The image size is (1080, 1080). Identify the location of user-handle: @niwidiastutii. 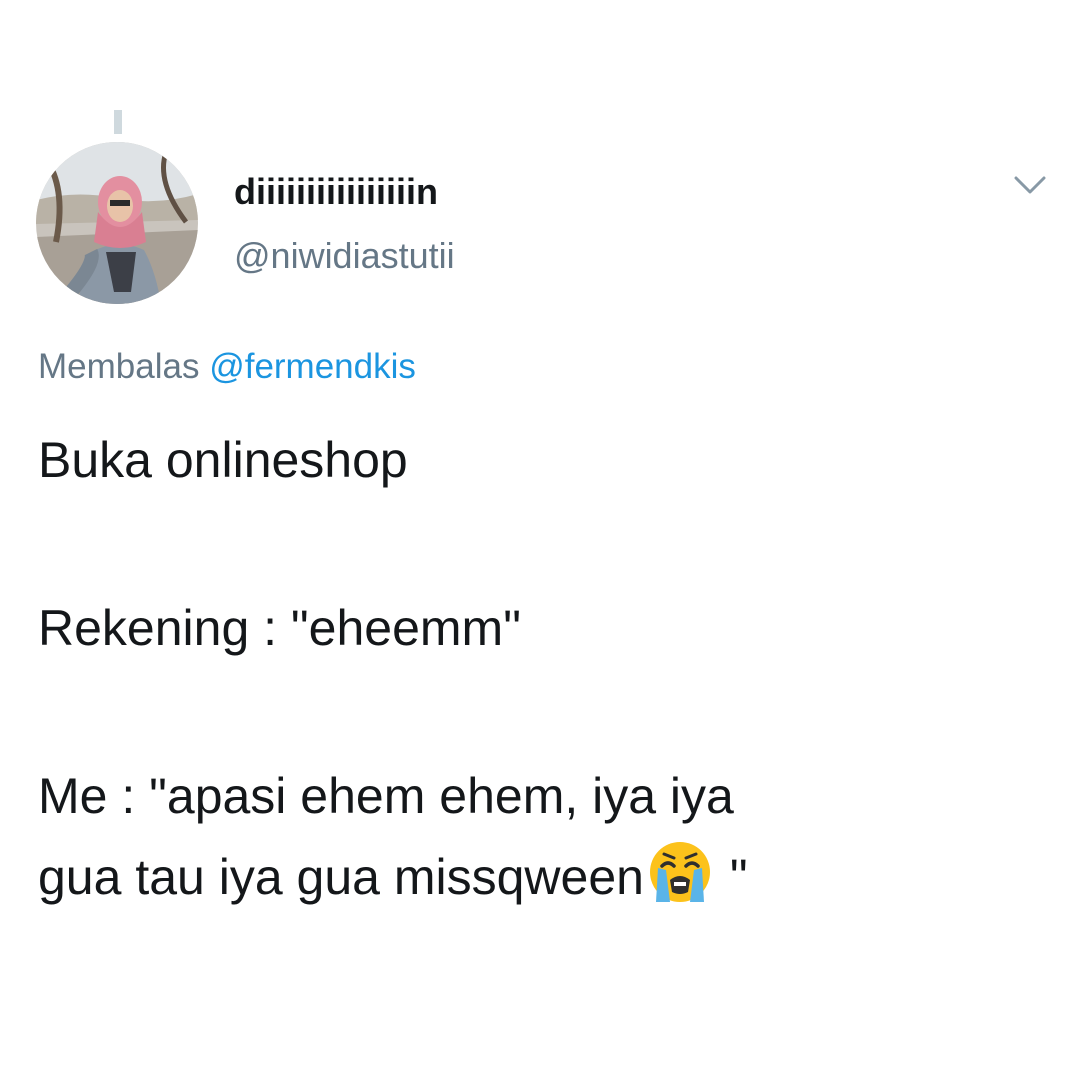
(344, 256).